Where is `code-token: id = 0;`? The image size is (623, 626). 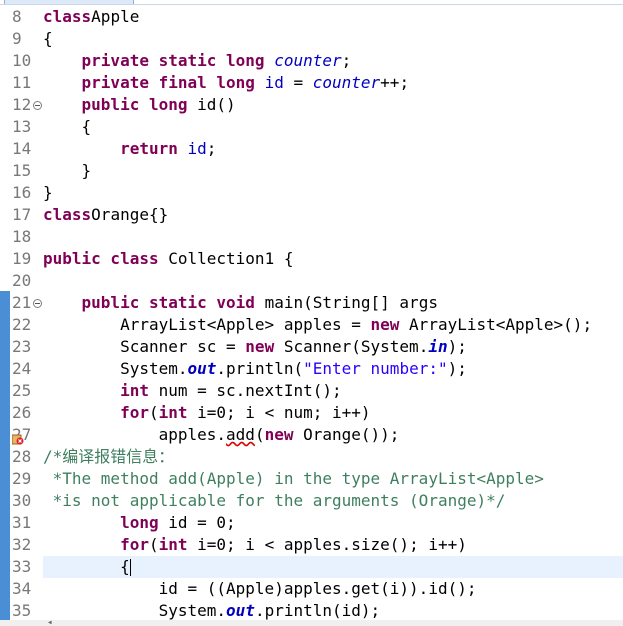 code-token: id = 0; is located at coordinates (202, 522).